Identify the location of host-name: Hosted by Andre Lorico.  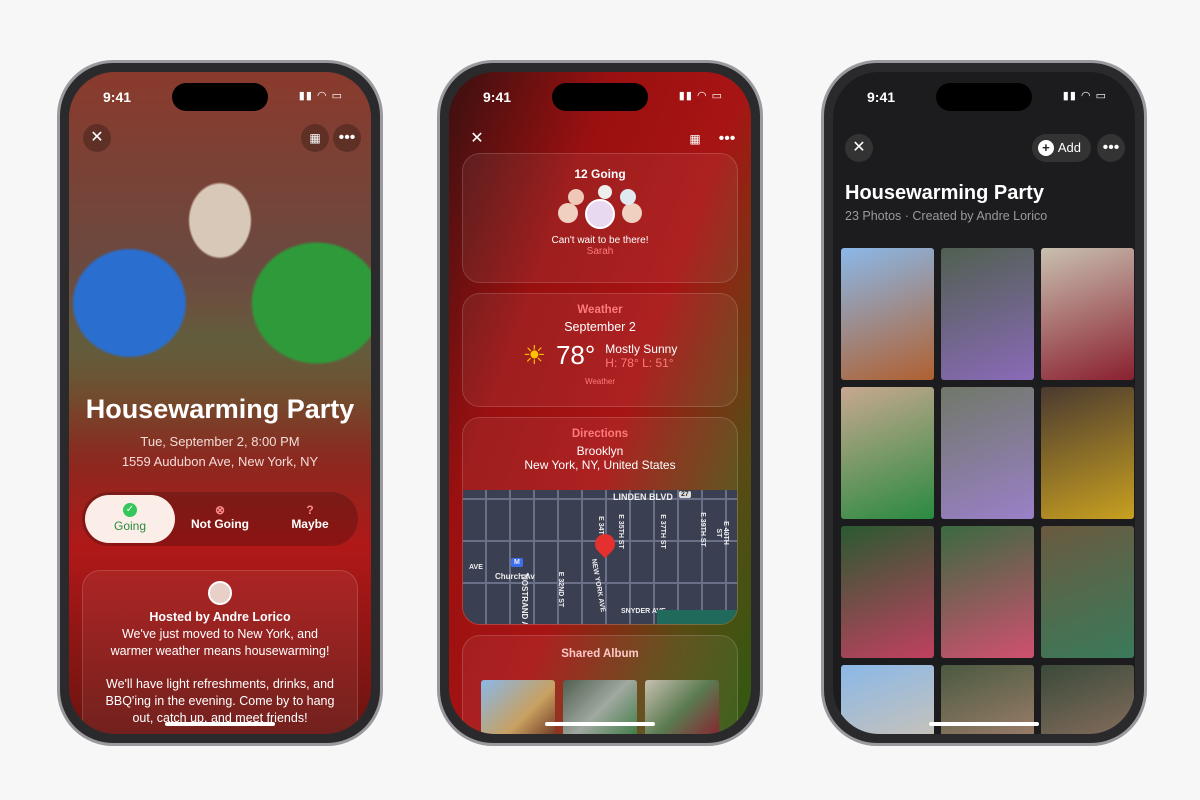
(220, 617).